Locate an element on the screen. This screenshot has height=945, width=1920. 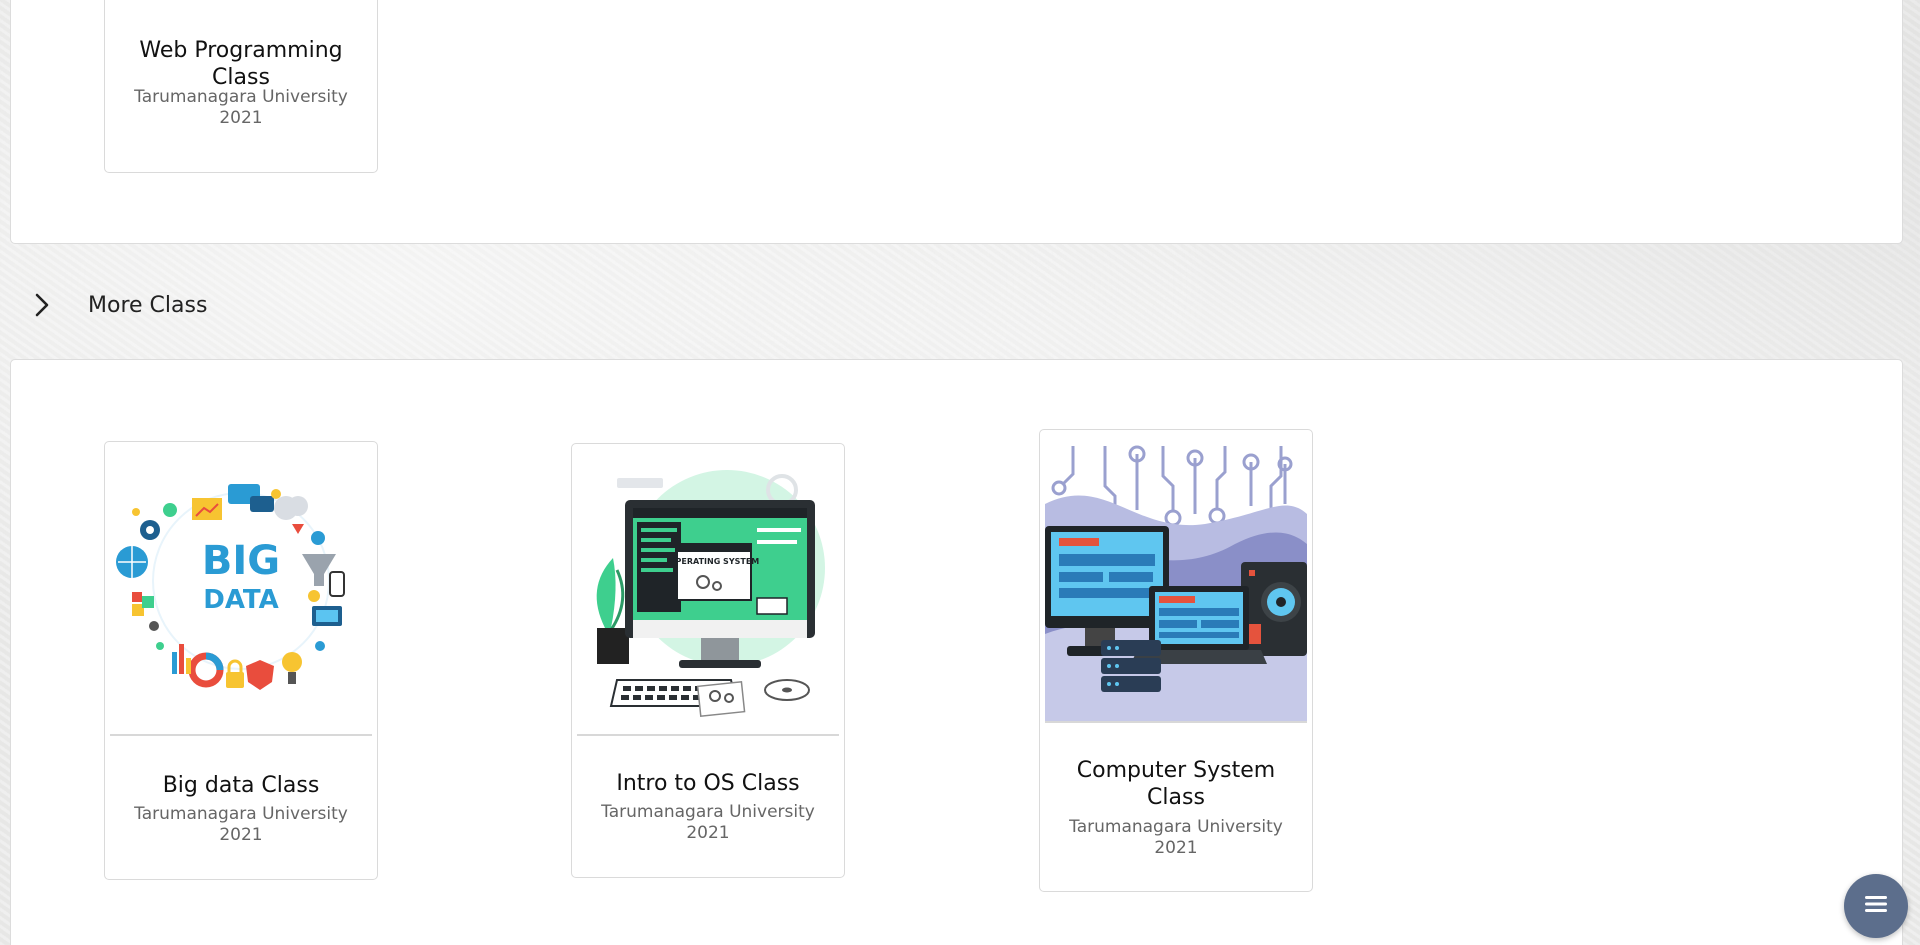
class-card-image is located at coordinates (1176, 578).